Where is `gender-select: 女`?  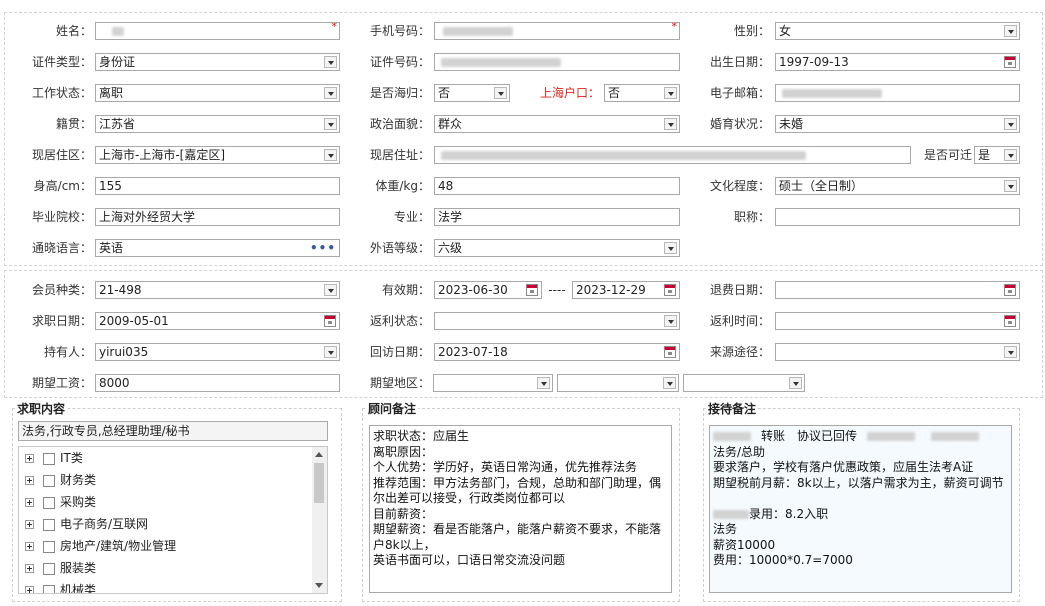 gender-select: 女 is located at coordinates (897, 31).